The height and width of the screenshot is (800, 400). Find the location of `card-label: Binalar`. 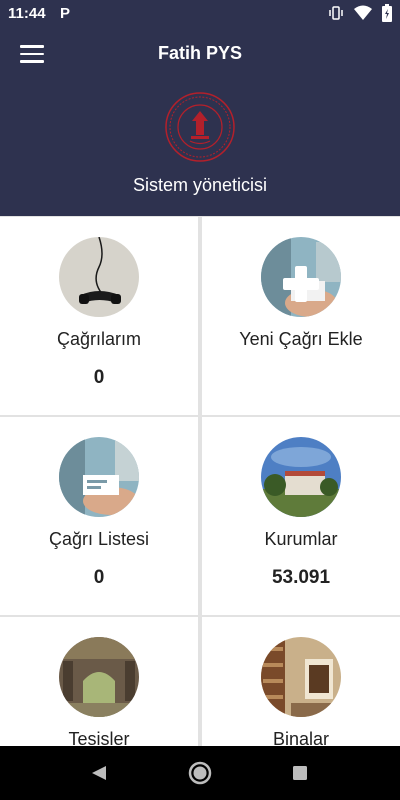

card-label: Binalar is located at coordinates (301, 737).